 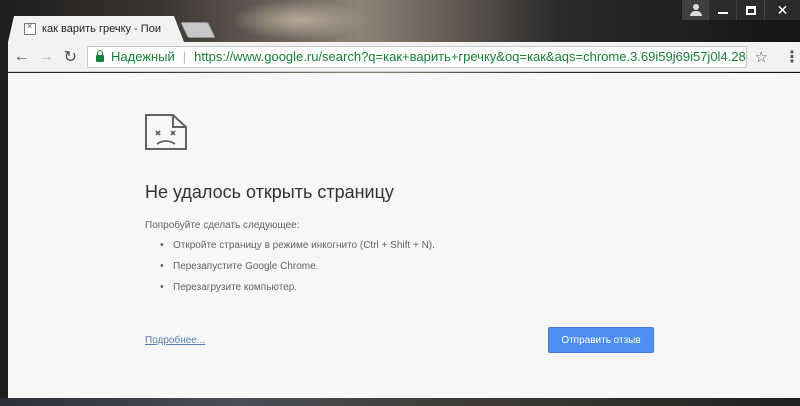 I want to click on close-icon: ✕, so click(x=782, y=10).